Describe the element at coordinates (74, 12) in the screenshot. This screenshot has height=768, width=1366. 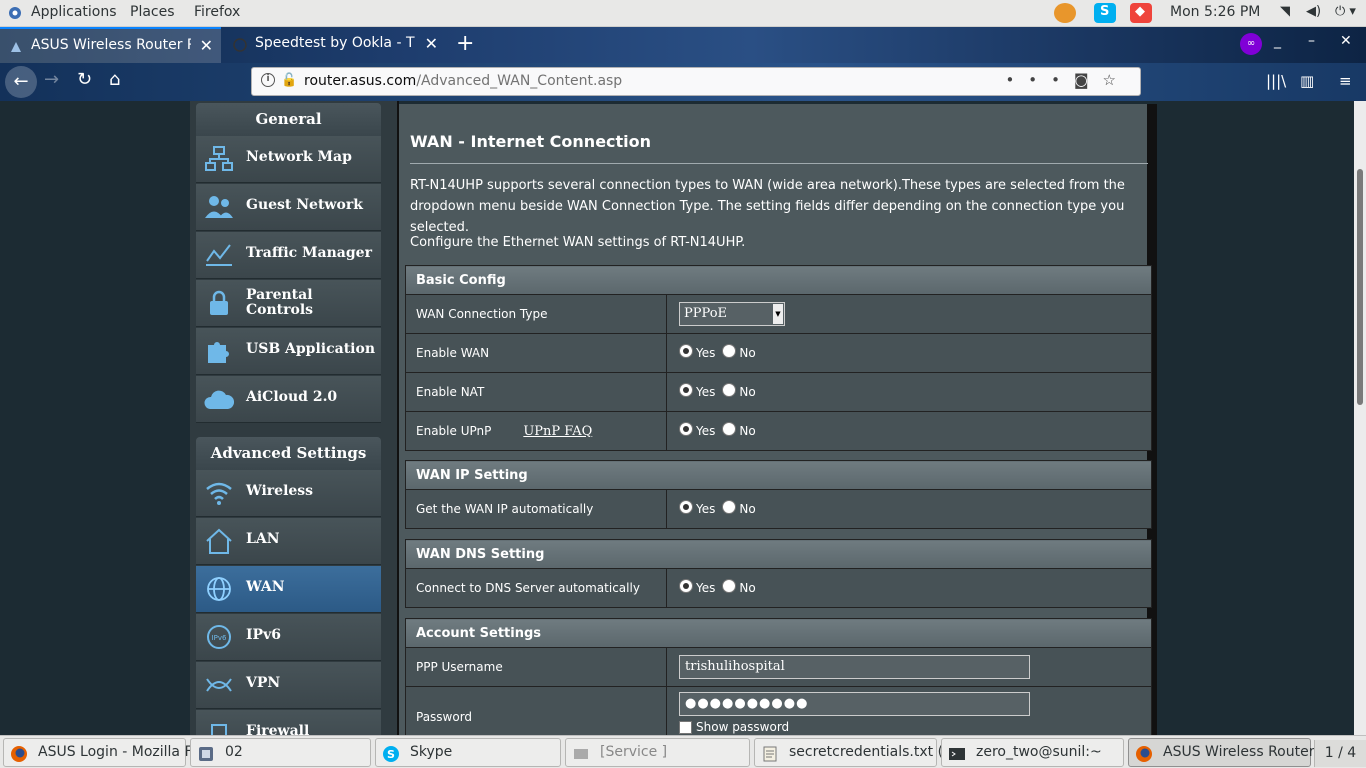
I see `applications-menu: Applications` at that location.